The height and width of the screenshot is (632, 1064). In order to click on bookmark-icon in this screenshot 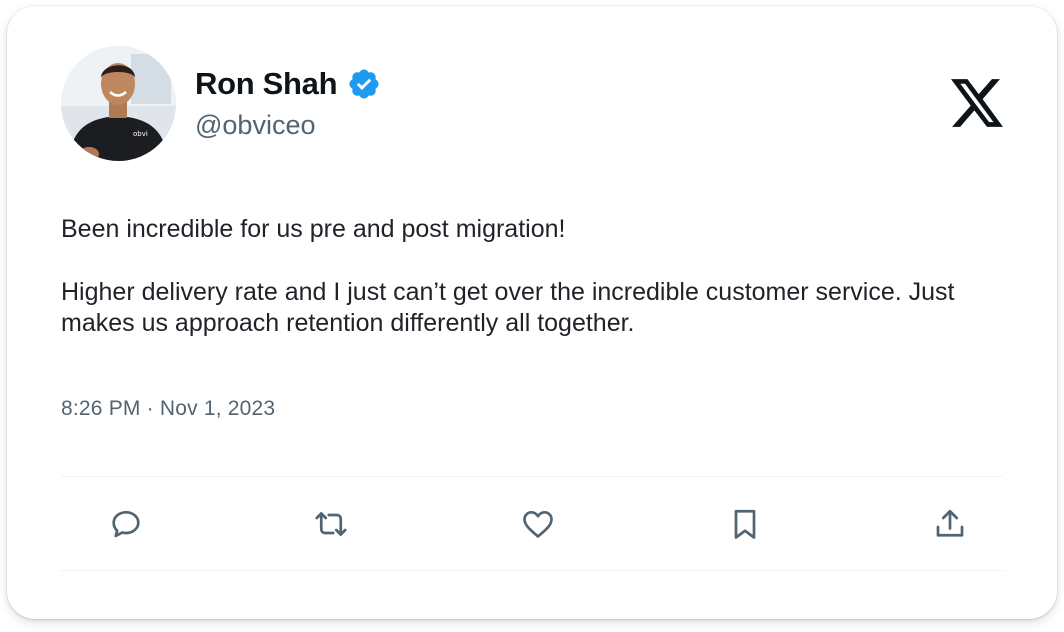, I will do `click(745, 524)`.